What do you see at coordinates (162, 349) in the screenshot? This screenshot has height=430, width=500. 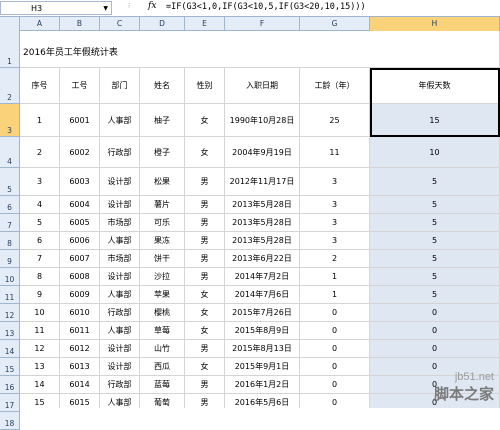 I see `table-cell: 山竹` at bounding box center [162, 349].